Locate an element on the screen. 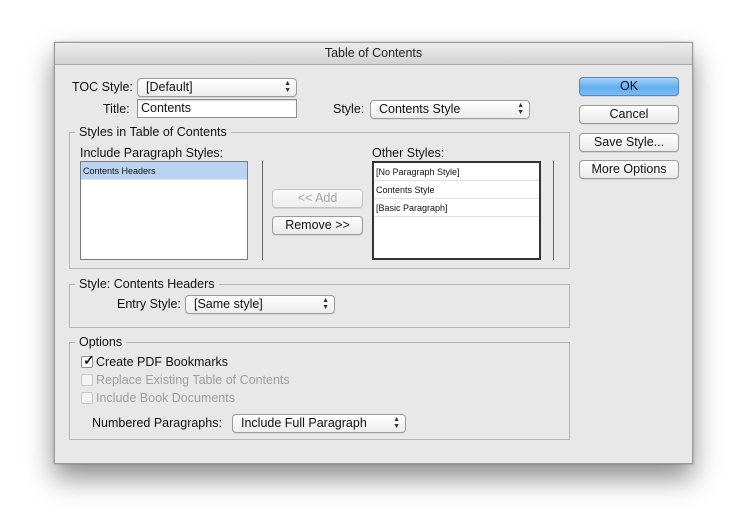 Image resolution: width=750 pixels, height=527 pixels. add-button: << Add is located at coordinates (317, 198).